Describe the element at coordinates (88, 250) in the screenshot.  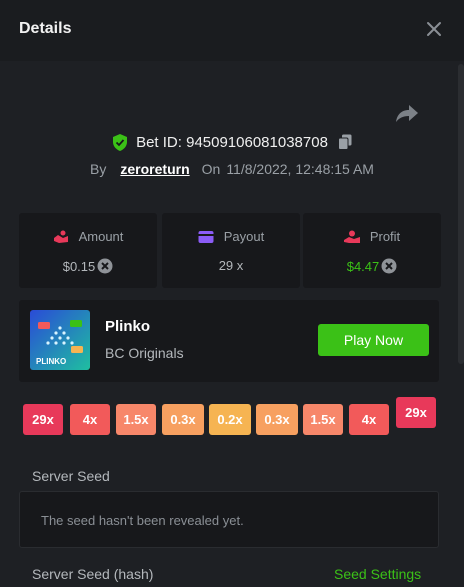
I see `stat-amount: Amount $0.15` at that location.